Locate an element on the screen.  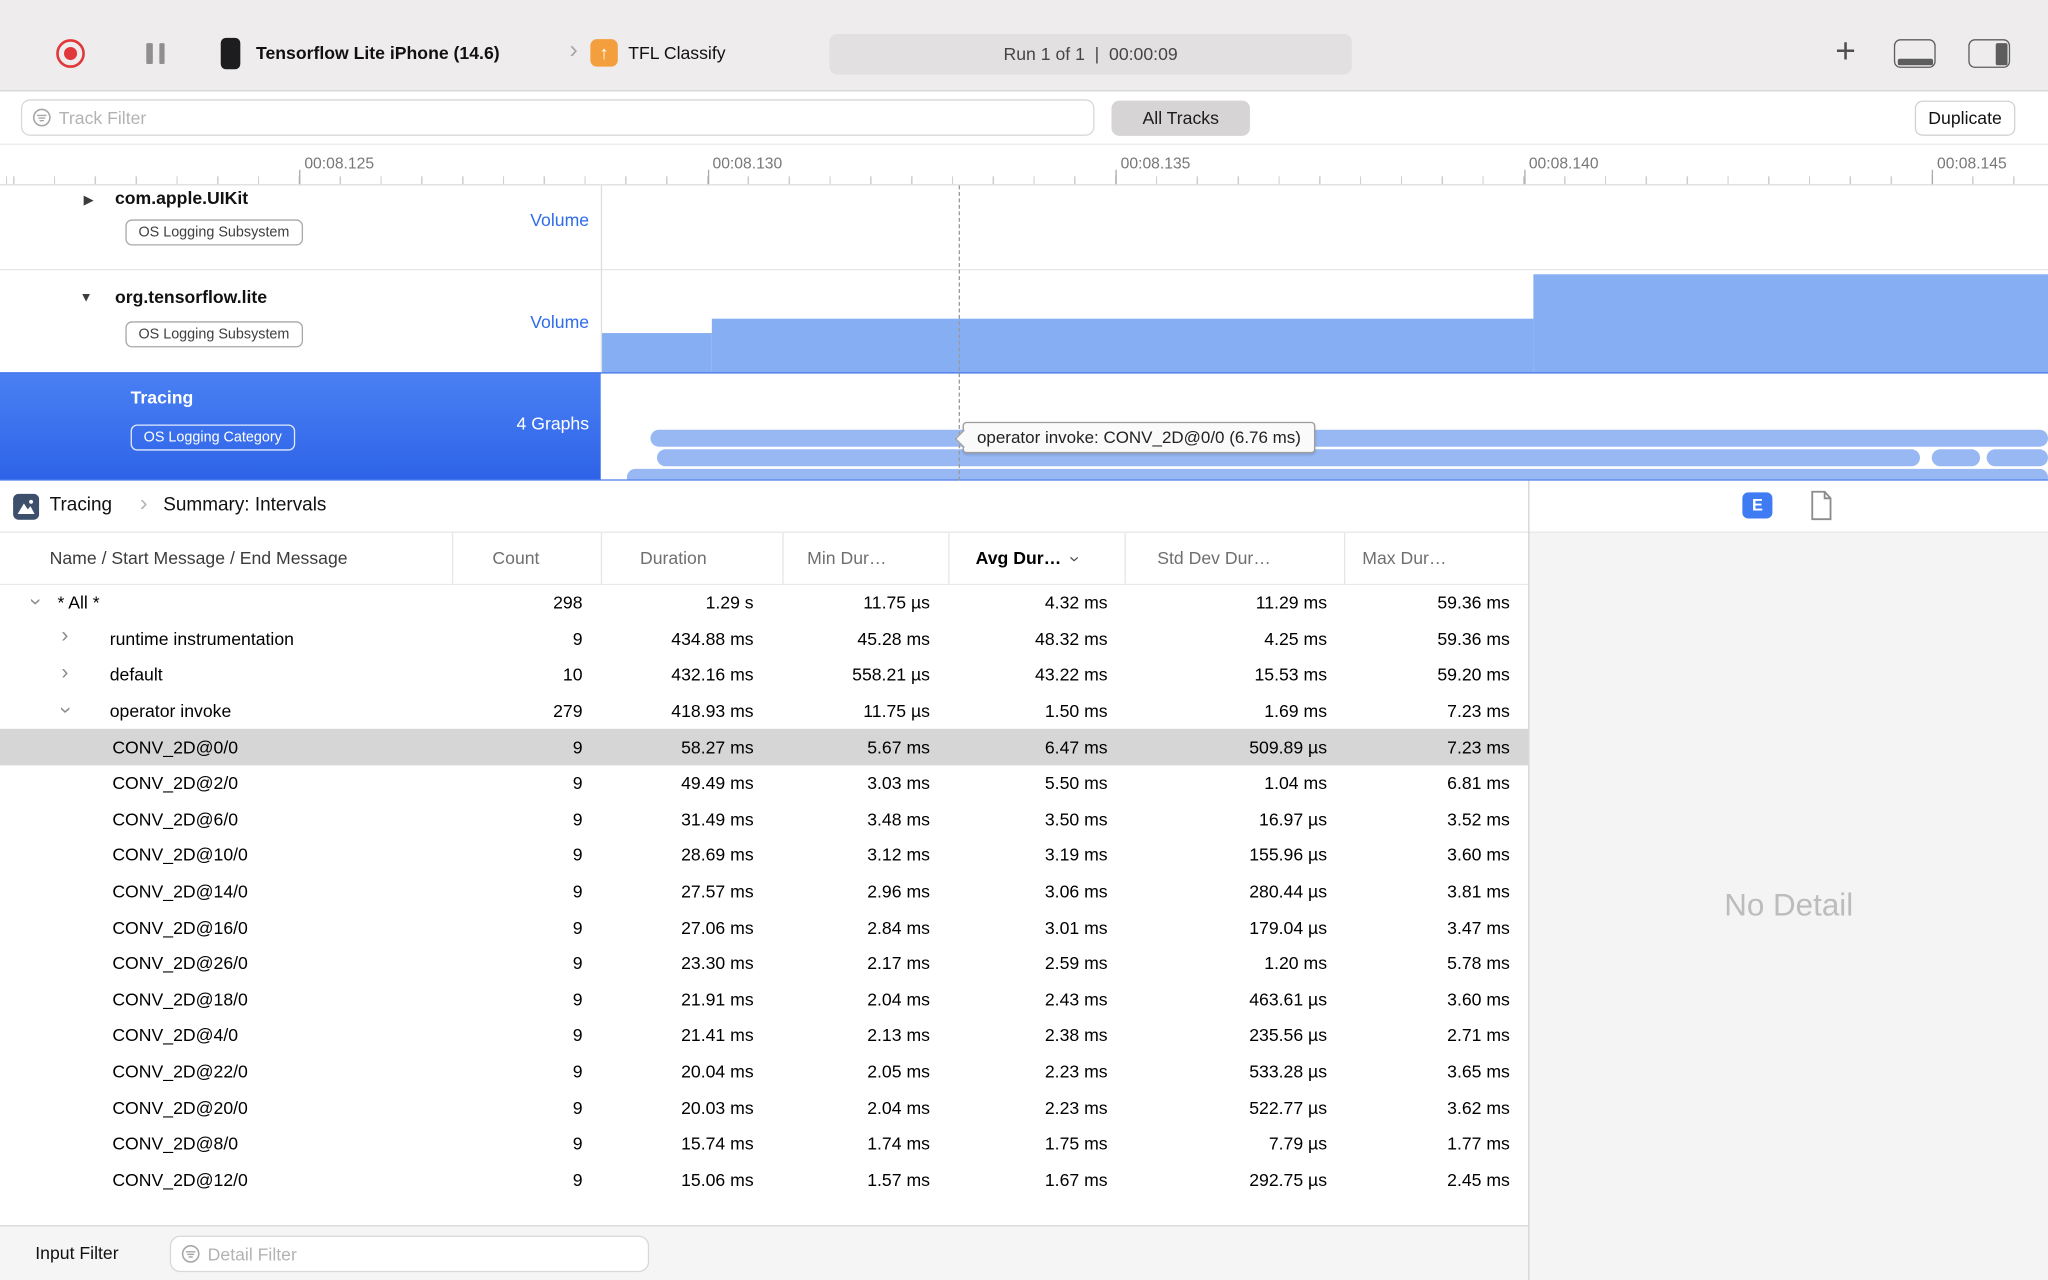
row-min-cell: 1.74 ms is located at coordinates (898, 1143).